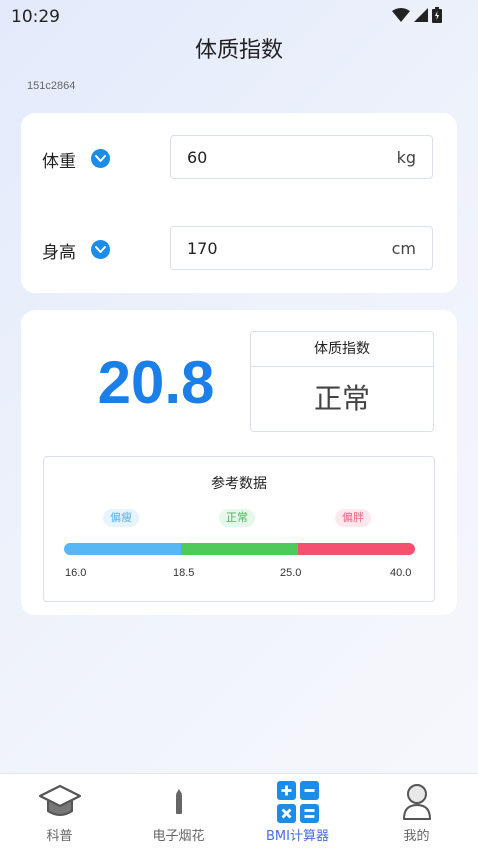 The height and width of the screenshot is (851, 478). What do you see at coordinates (291, 573) in the screenshot?
I see `tick-label: 25.0` at bounding box center [291, 573].